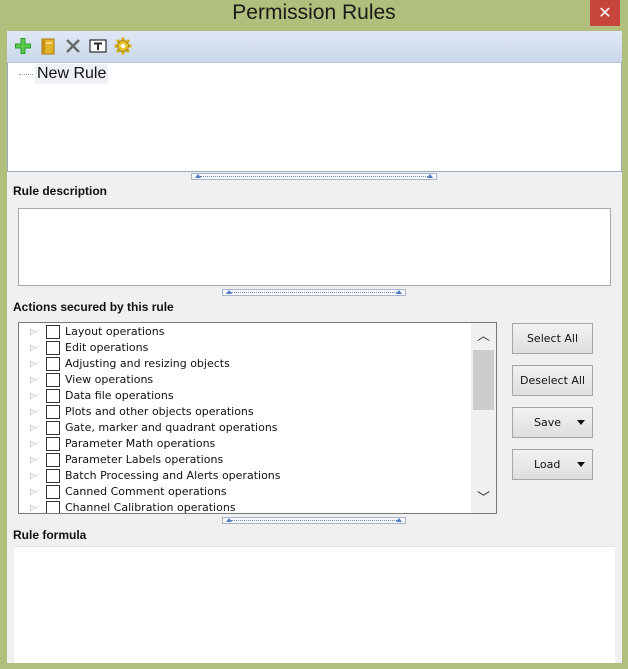 This screenshot has width=628, height=669. I want to click on action-label: Canned Comment operations, so click(146, 491).